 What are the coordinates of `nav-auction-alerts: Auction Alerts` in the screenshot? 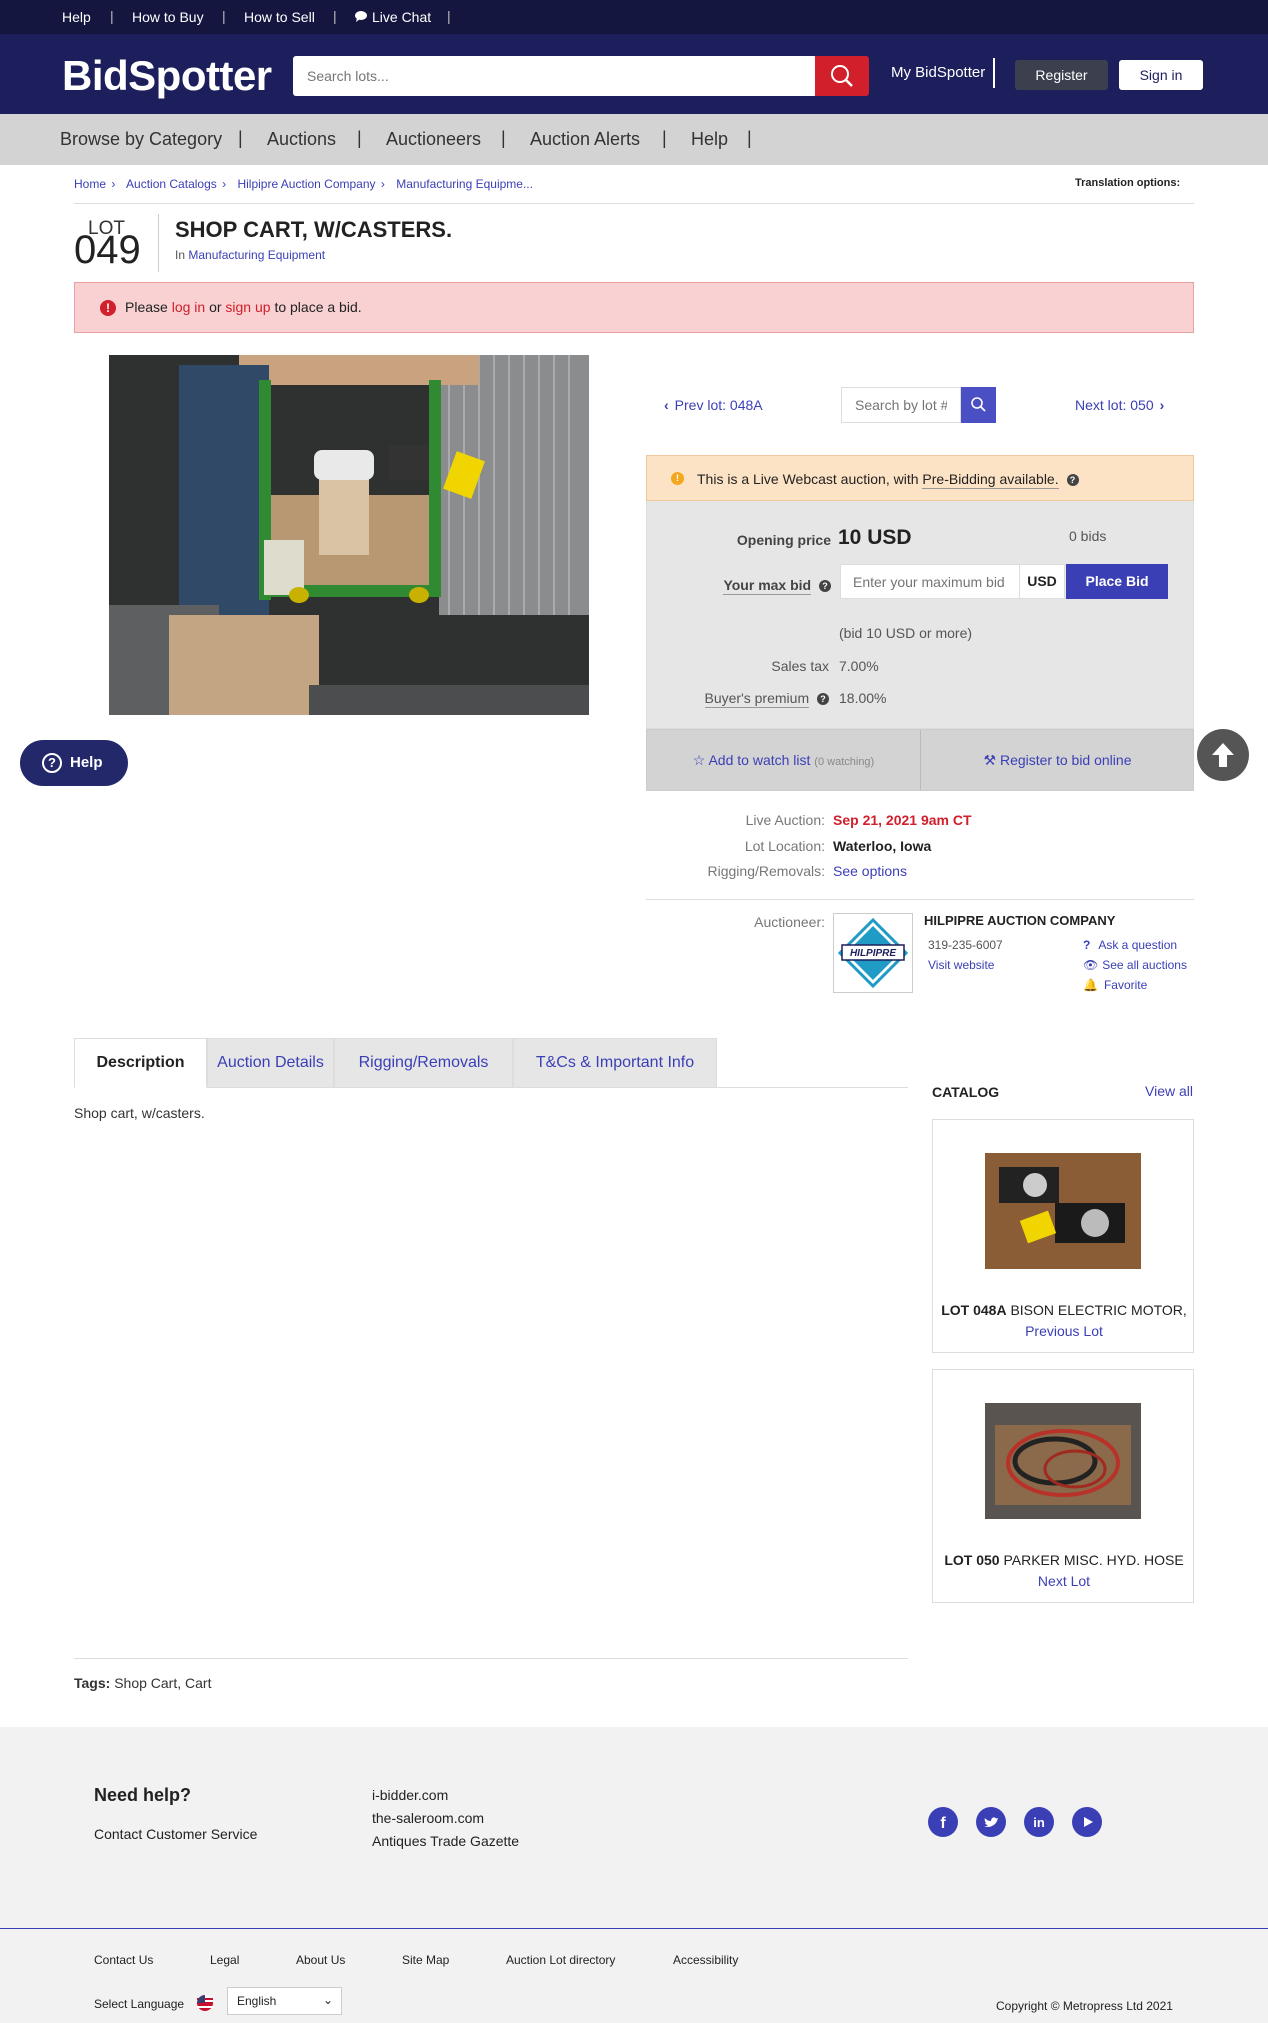 It's located at (585, 139).